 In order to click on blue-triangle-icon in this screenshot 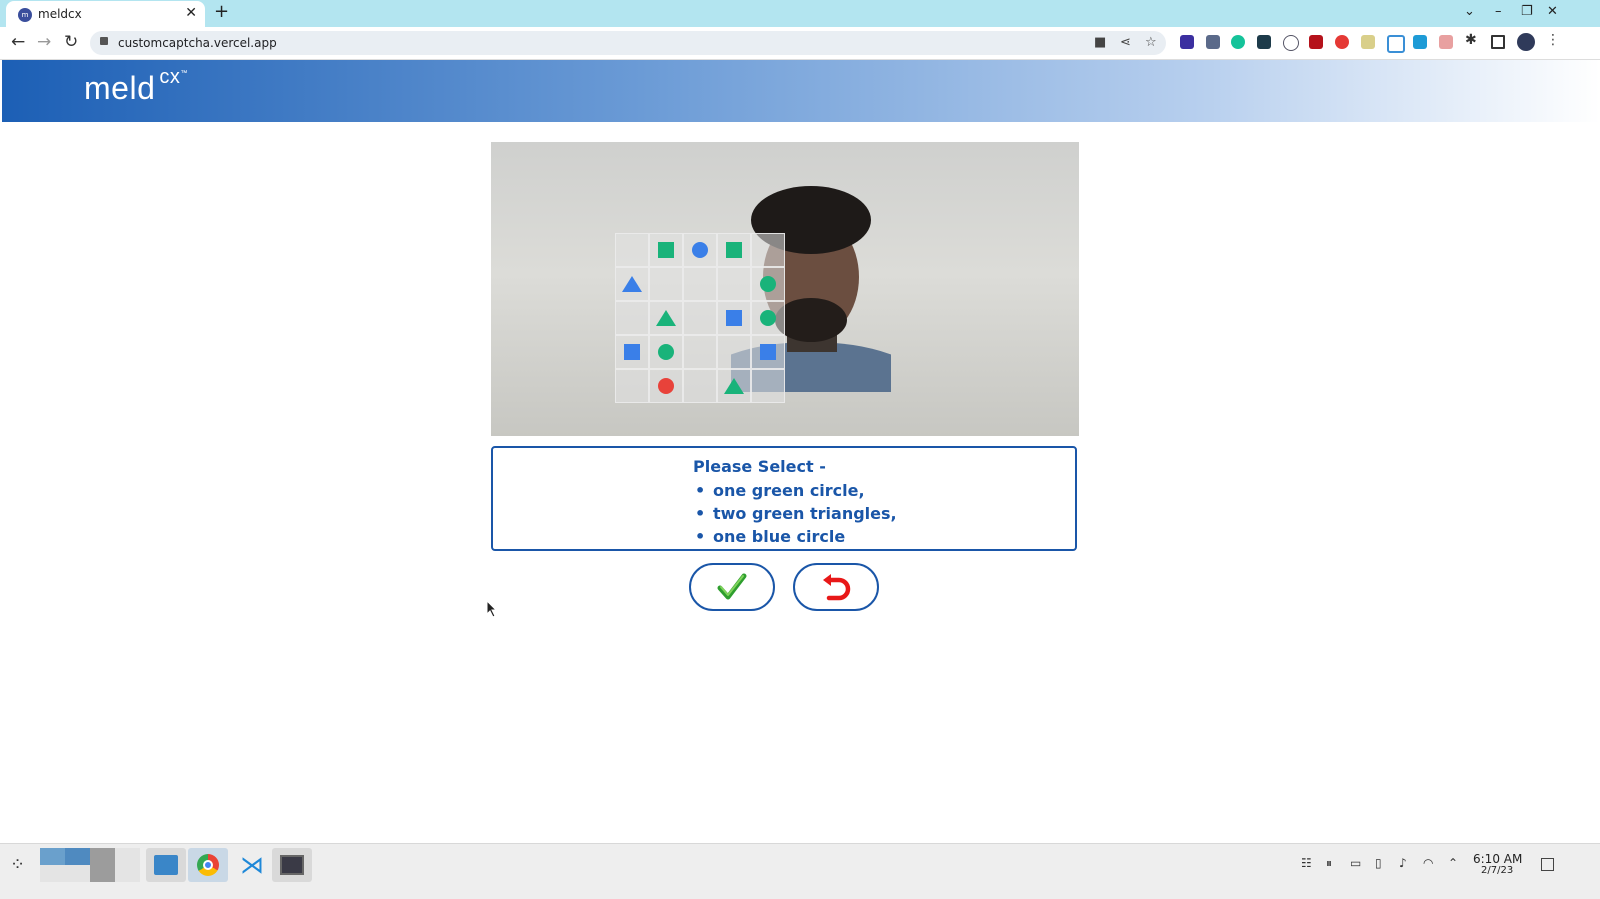, I will do `click(632, 284)`.